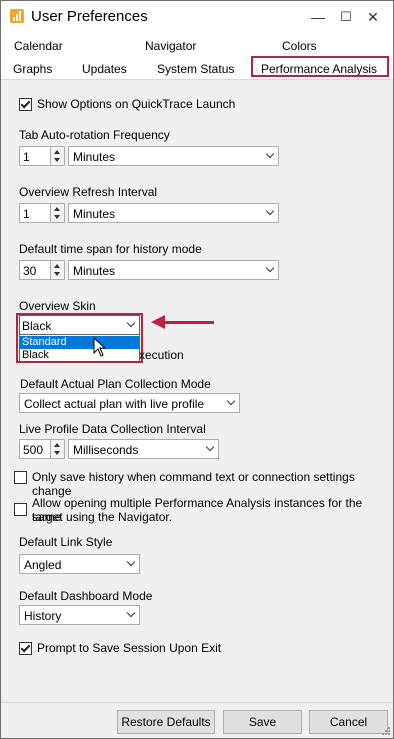  I want to click on link-style-select: Angled, so click(79, 564).